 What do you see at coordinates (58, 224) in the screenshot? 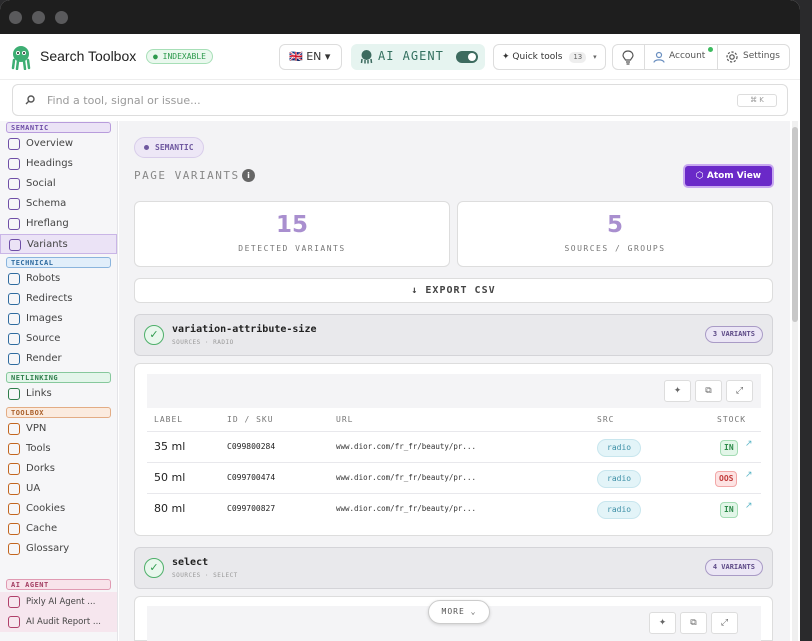
I see `sidebar-item-hreflang: Hreflang` at bounding box center [58, 224].